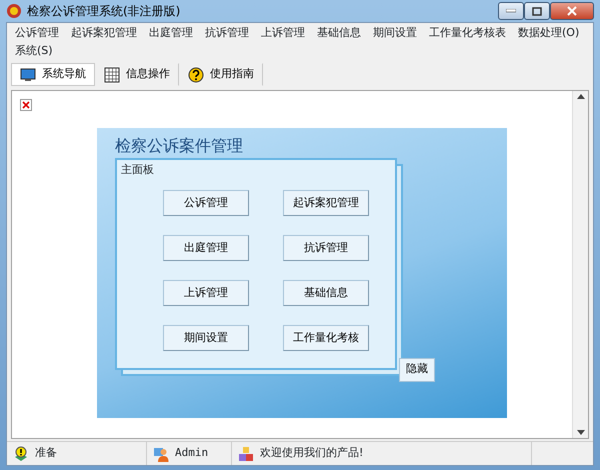  Describe the element at coordinates (138, 170) in the screenshot. I see `group-title: 主面板` at that location.